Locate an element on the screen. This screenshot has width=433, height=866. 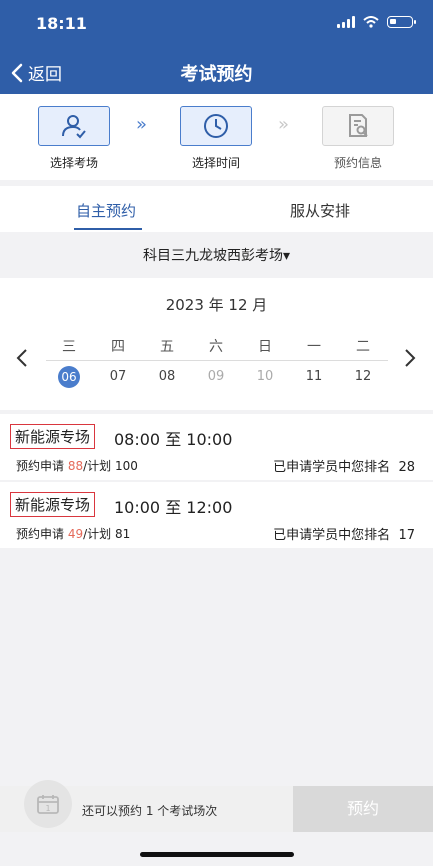
person-check-icon is located at coordinates (74, 127).